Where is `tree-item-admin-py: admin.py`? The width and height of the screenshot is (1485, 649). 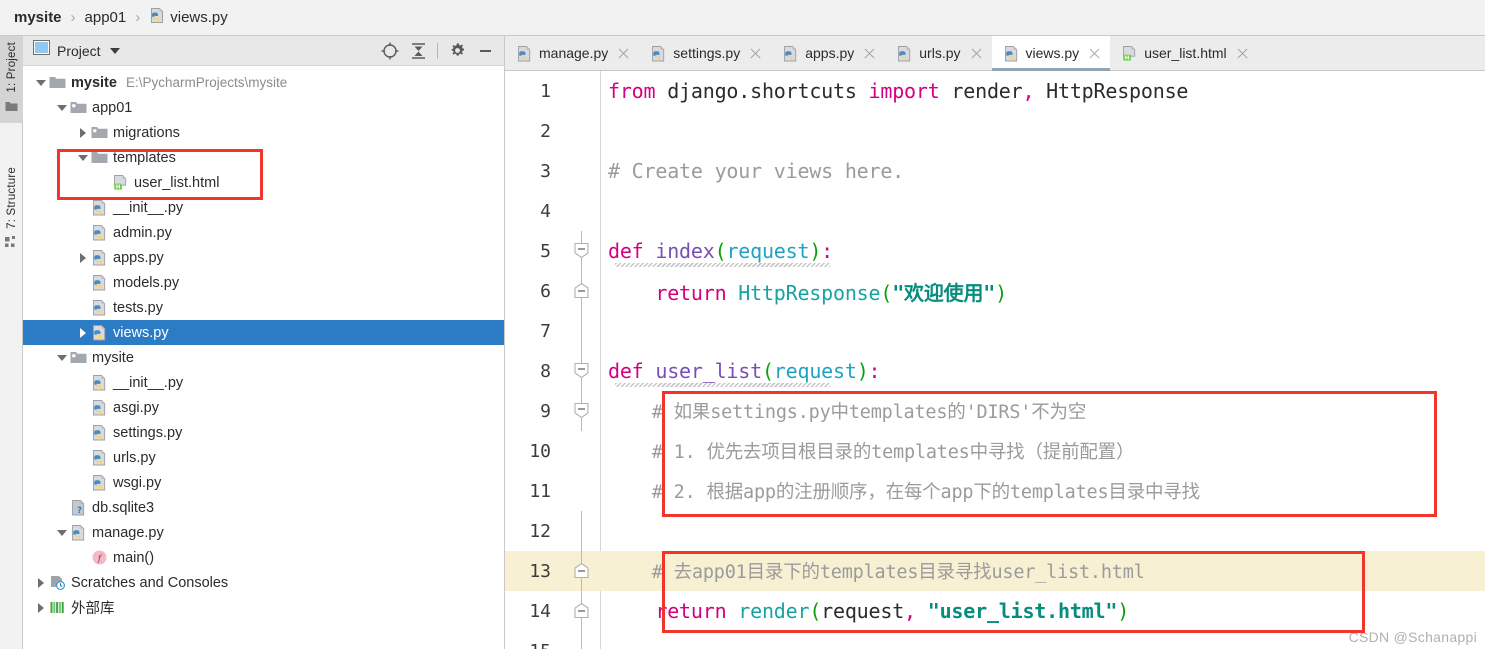 tree-item-admin-py: admin.py is located at coordinates (263, 232).